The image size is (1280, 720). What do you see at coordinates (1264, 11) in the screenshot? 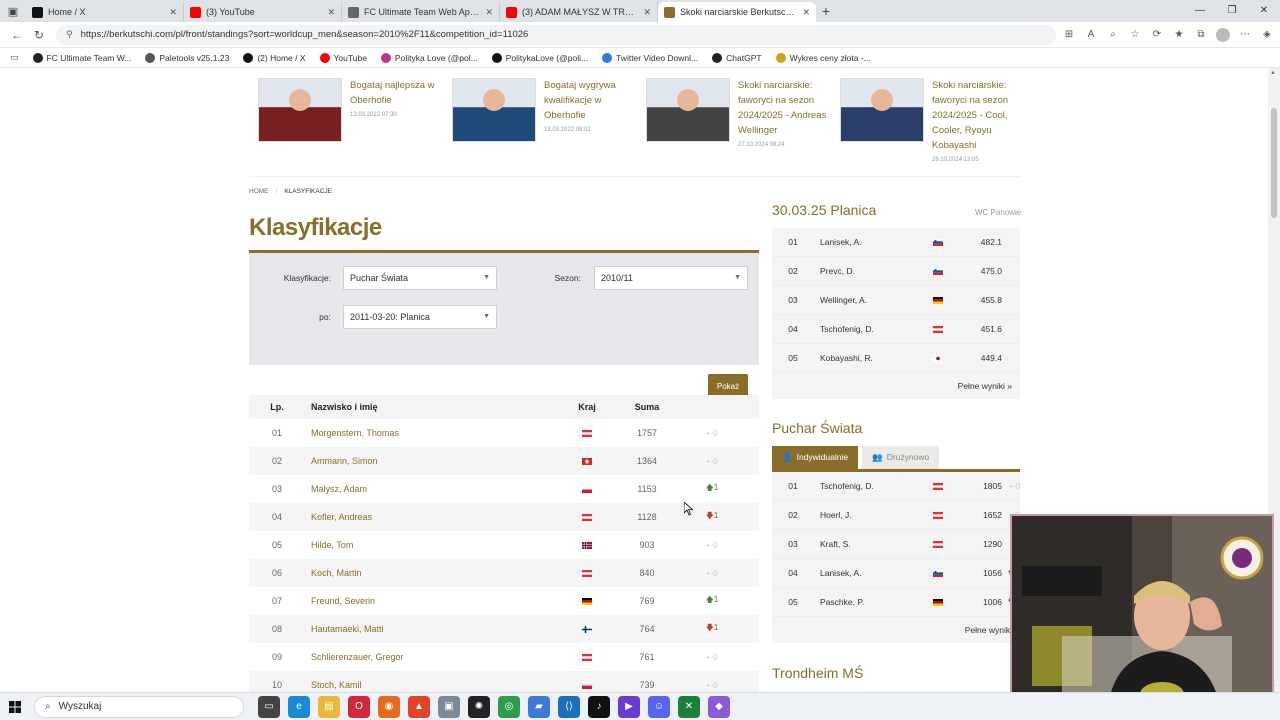
I see `close-window-button: ✕` at bounding box center [1264, 11].